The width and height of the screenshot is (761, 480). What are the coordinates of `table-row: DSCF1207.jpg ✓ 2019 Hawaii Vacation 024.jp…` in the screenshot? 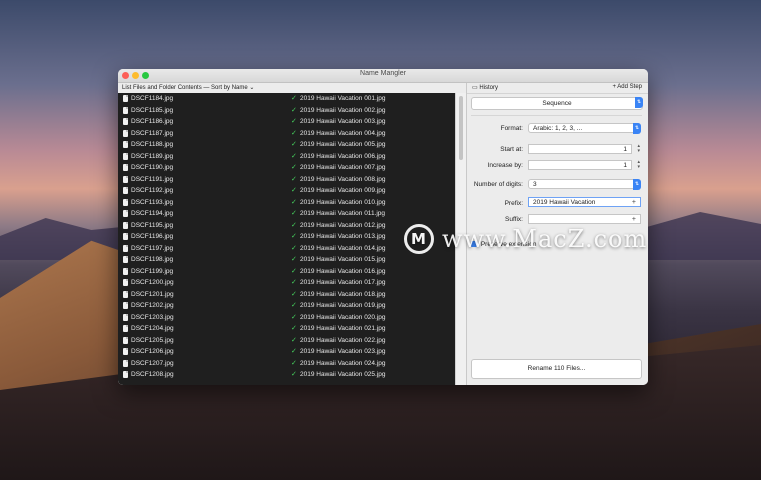 It's located at (287, 364).